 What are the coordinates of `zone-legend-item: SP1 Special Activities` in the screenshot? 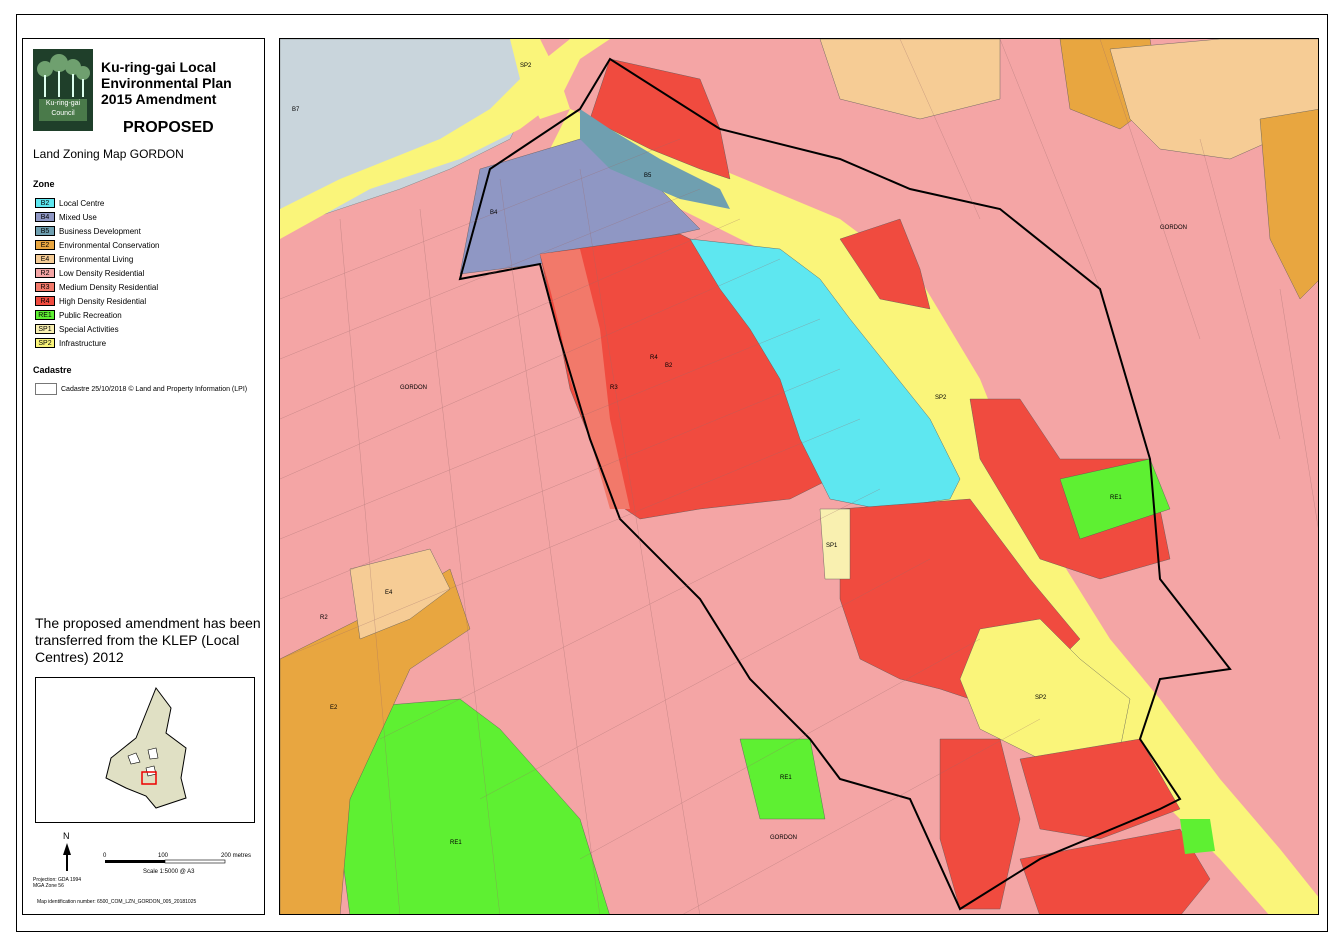 It's located at (97, 329).